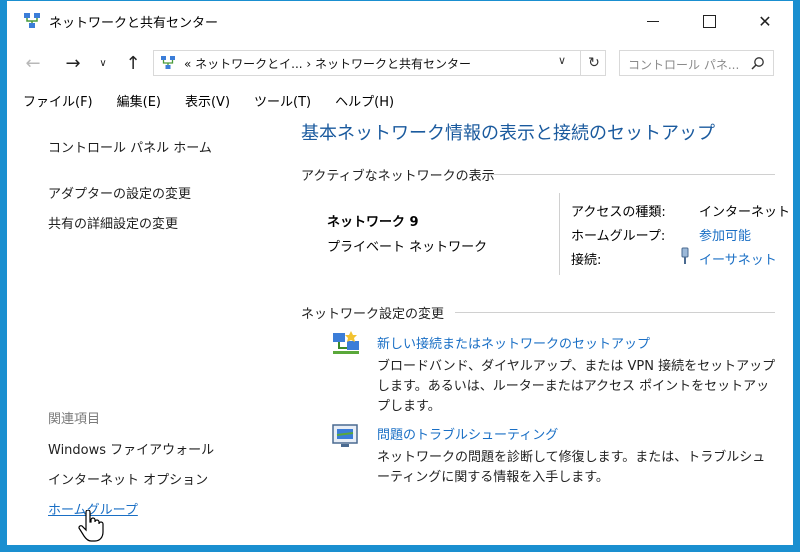 This screenshot has width=800, height=552. I want to click on chevron-down-icon: ∨, so click(103, 63).